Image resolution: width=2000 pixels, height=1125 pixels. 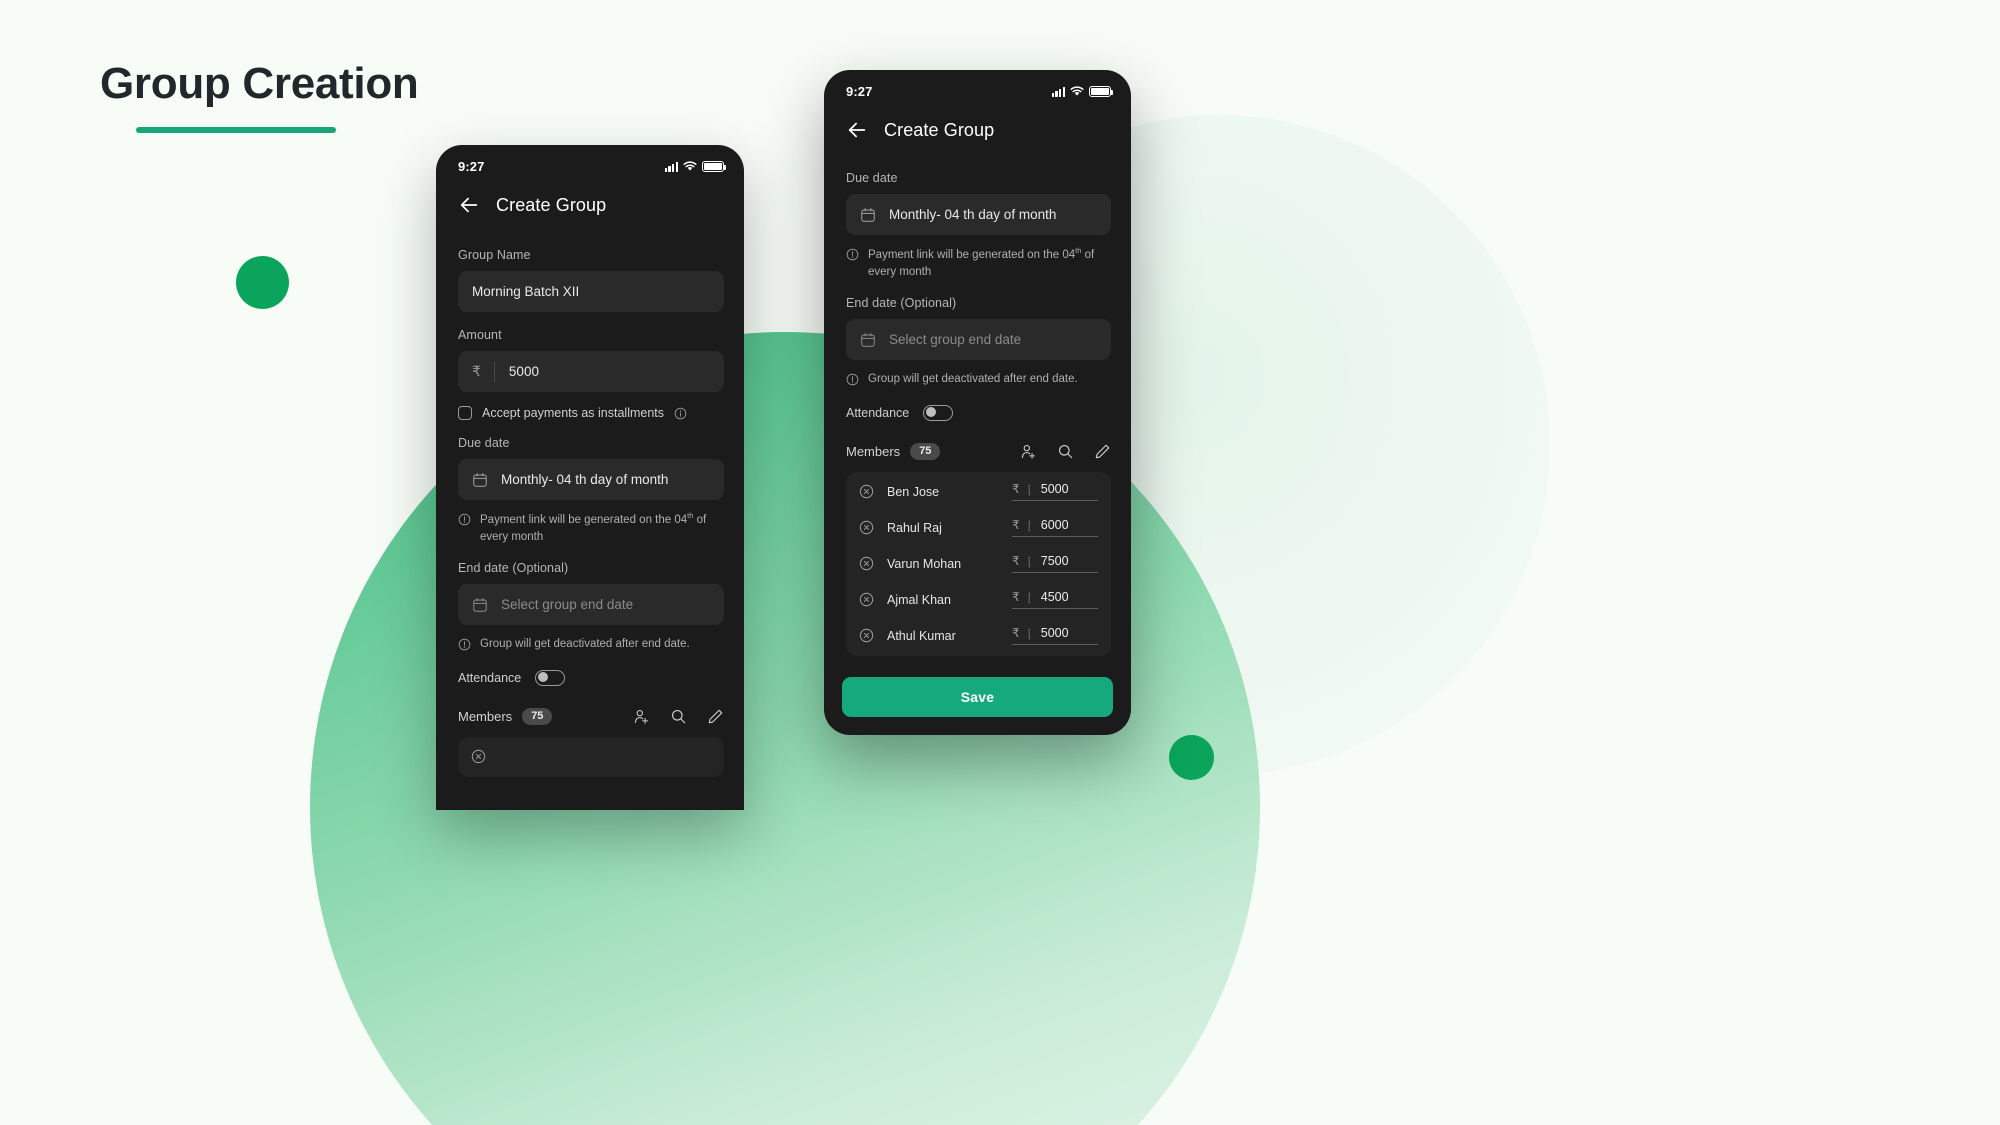 I want to click on member-amount-value: 4500, so click(x=1054, y=597).